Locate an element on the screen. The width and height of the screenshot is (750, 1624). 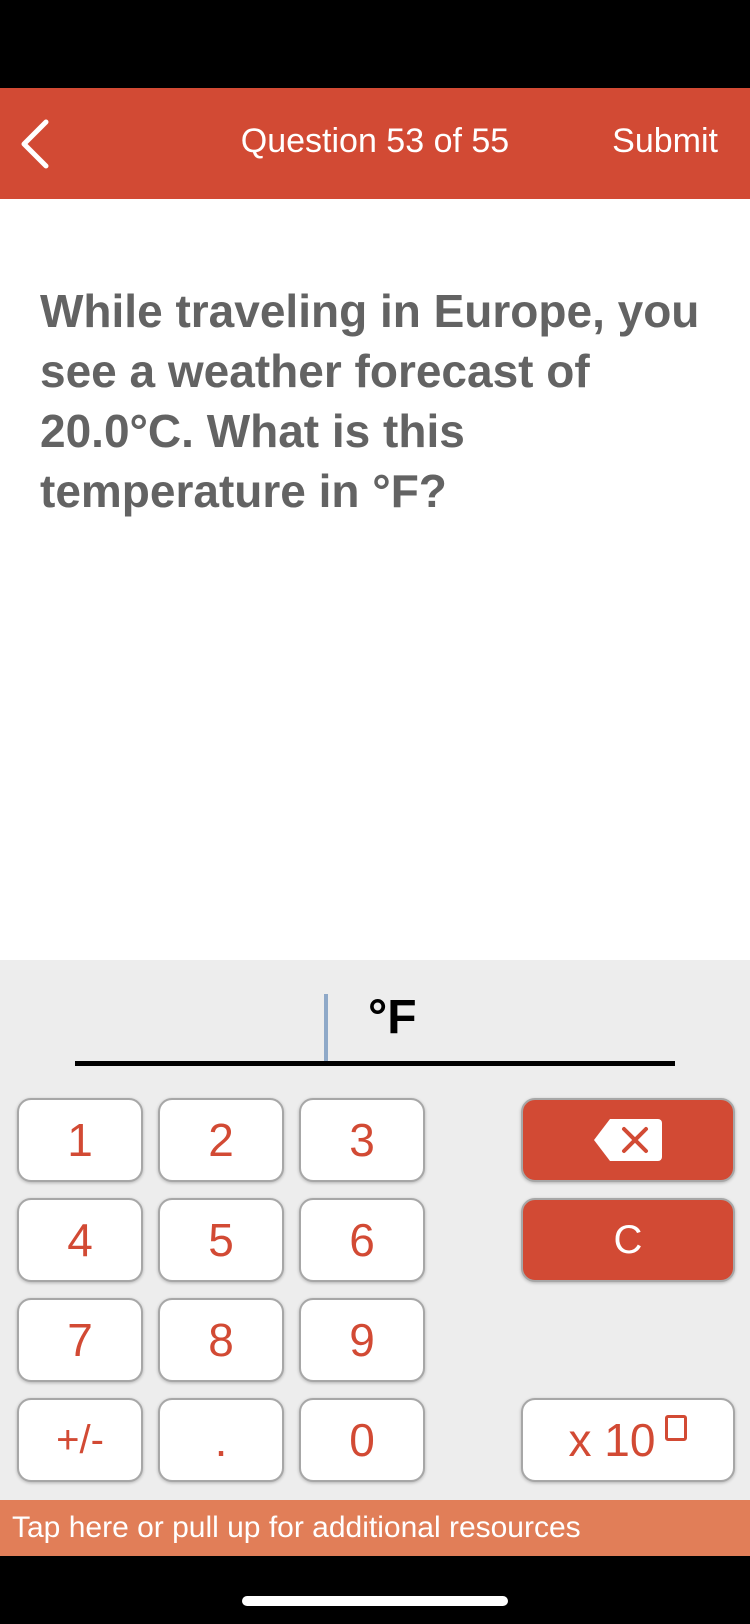
status-bar is located at coordinates (375, 44).